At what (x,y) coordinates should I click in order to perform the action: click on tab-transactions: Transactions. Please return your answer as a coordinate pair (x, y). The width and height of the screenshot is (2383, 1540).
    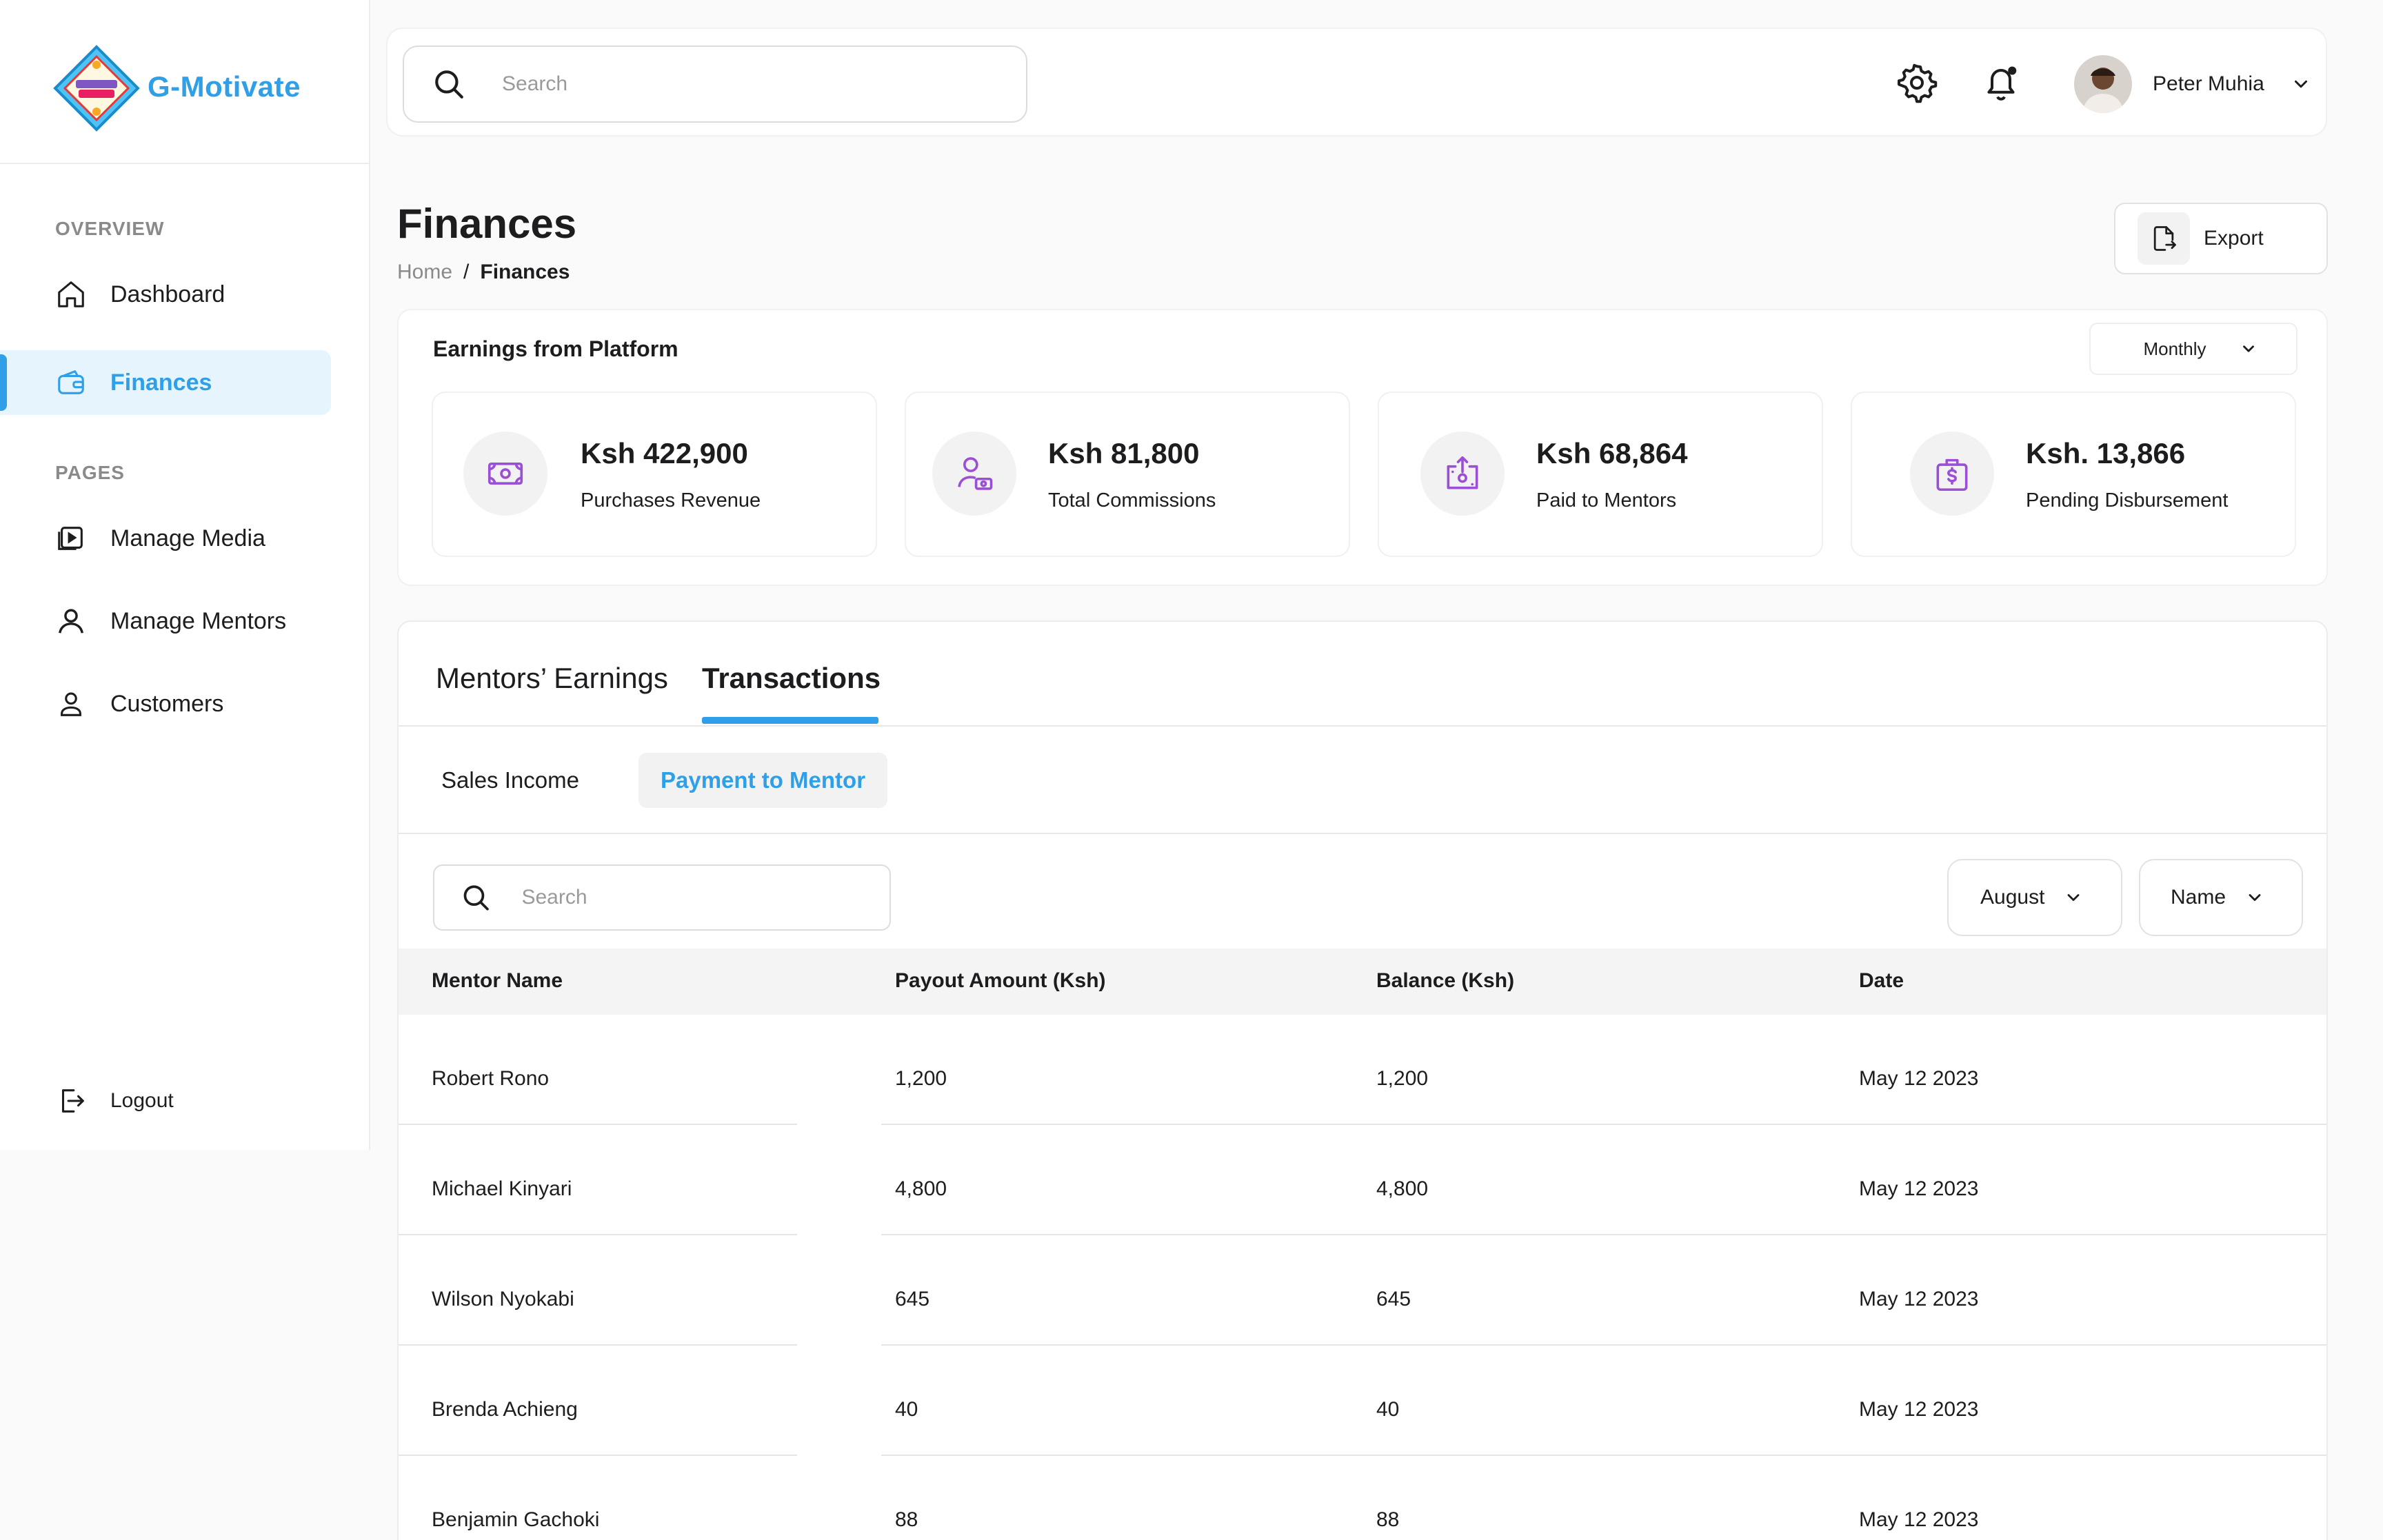
    Looking at the image, I should click on (791, 679).